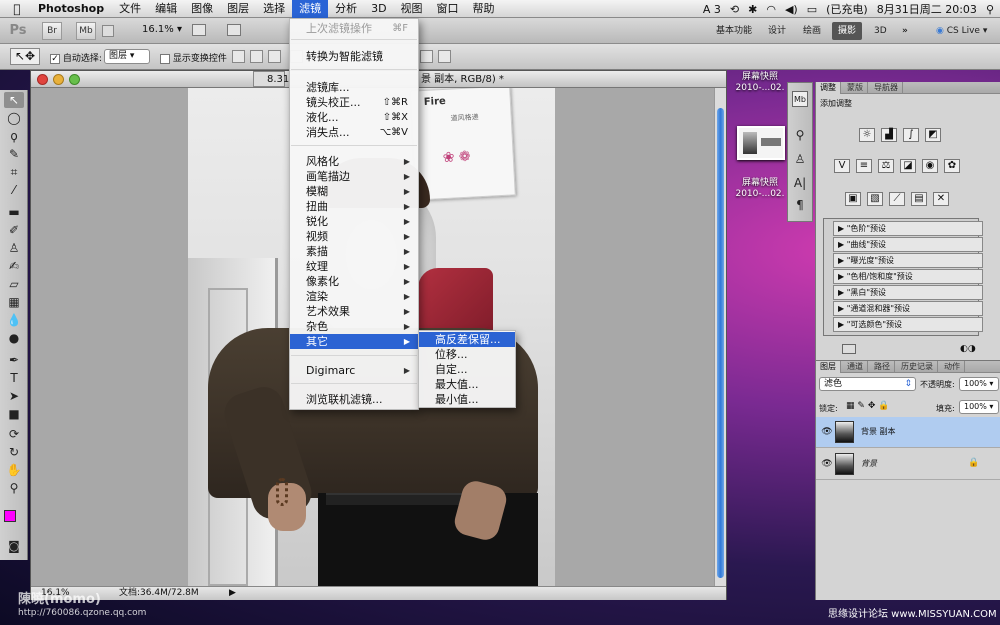  I want to click on clone-stamp-tool-icon: ♙, so click(14, 248).